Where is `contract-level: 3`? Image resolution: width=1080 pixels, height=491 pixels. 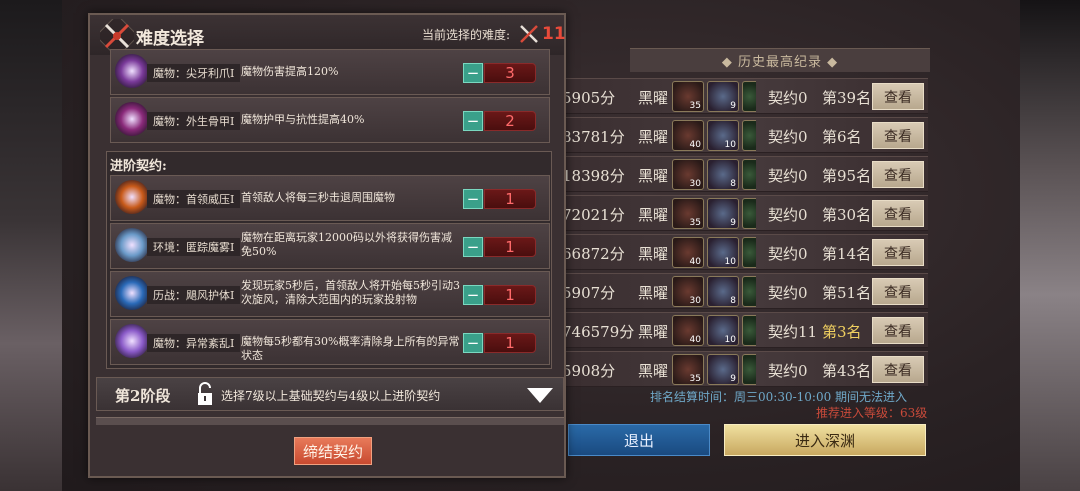 contract-level: 3 is located at coordinates (510, 73).